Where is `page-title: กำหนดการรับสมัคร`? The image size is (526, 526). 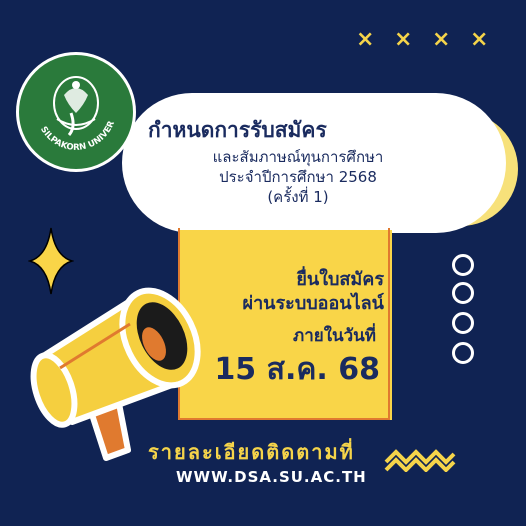 page-title: กำหนดการรับสมัคร is located at coordinates (237, 130).